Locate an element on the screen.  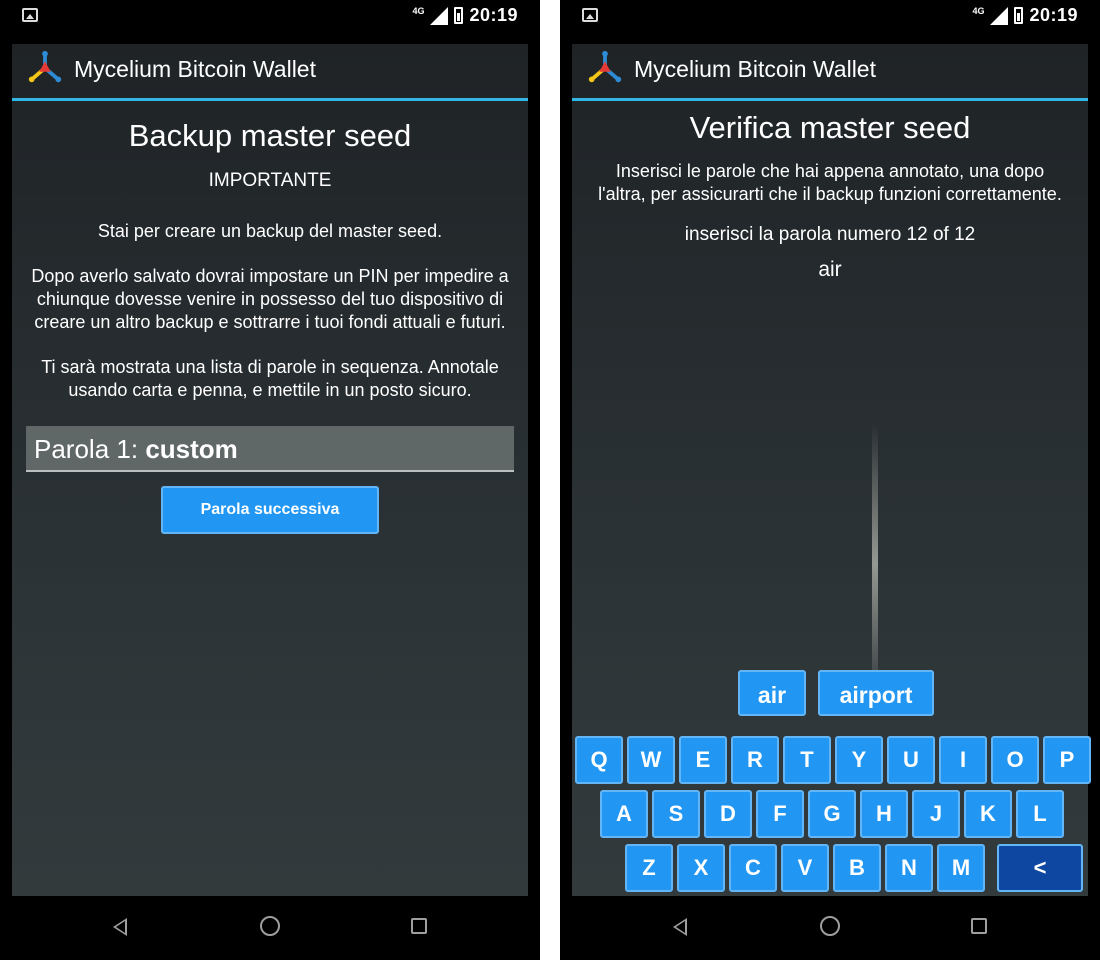
suggestion-bar: air airport is located at coordinates (830, 695).